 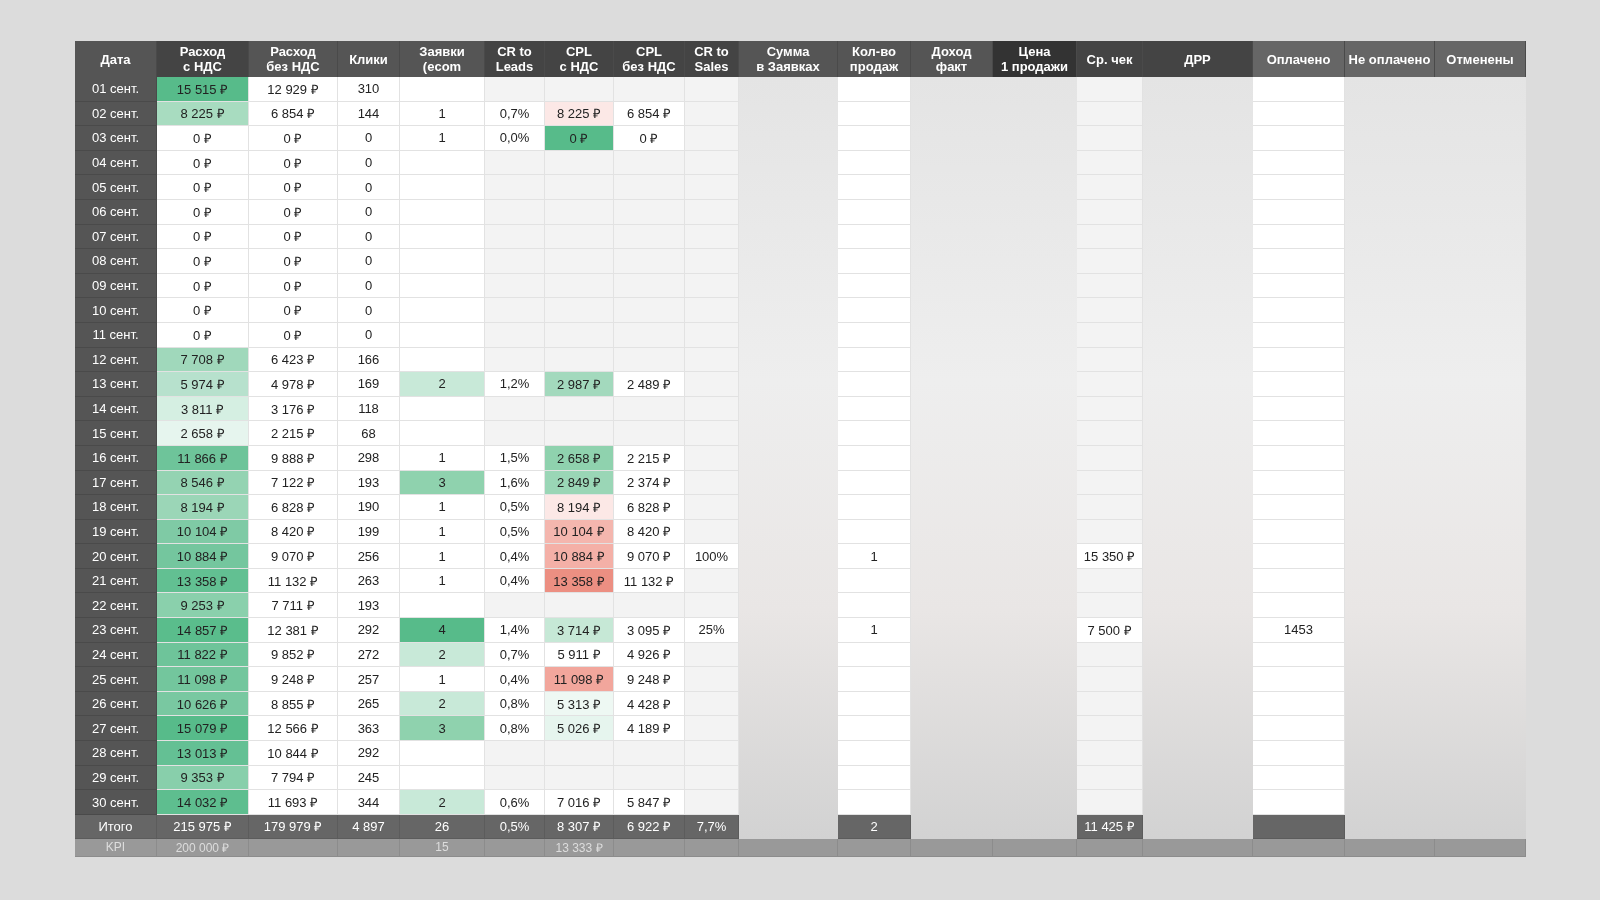 I want to click on total-cell: 26, so click(x=442, y=826).